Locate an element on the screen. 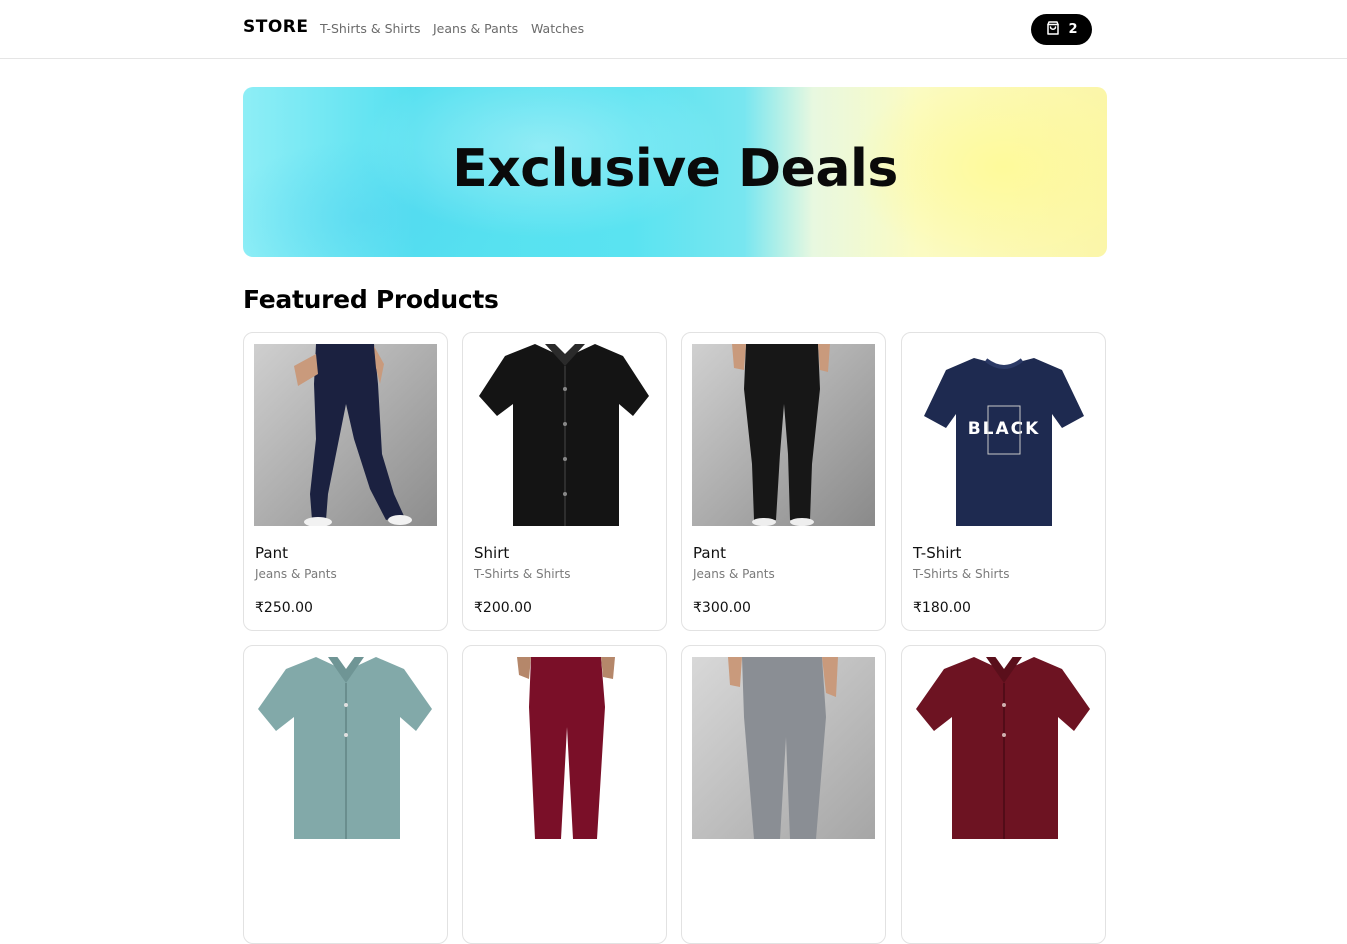 Image resolution: width=1347 pixels, height=944 pixels. tshirt-print-text: BLACK is located at coordinates (1004, 429).